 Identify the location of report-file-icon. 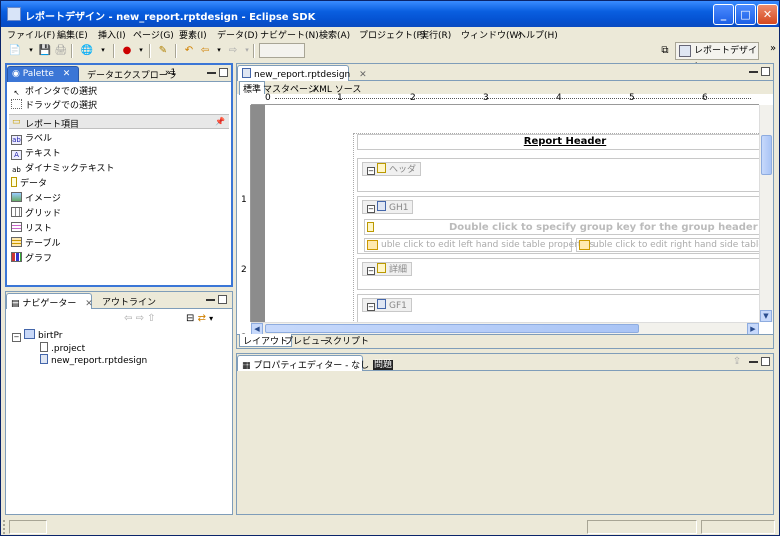
(44, 359).